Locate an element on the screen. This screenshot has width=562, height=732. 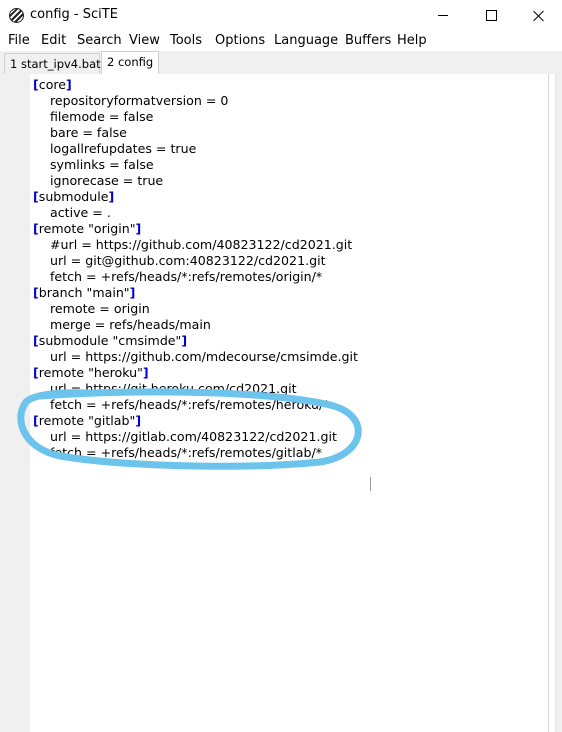
menu-language: Language is located at coordinates (306, 40).